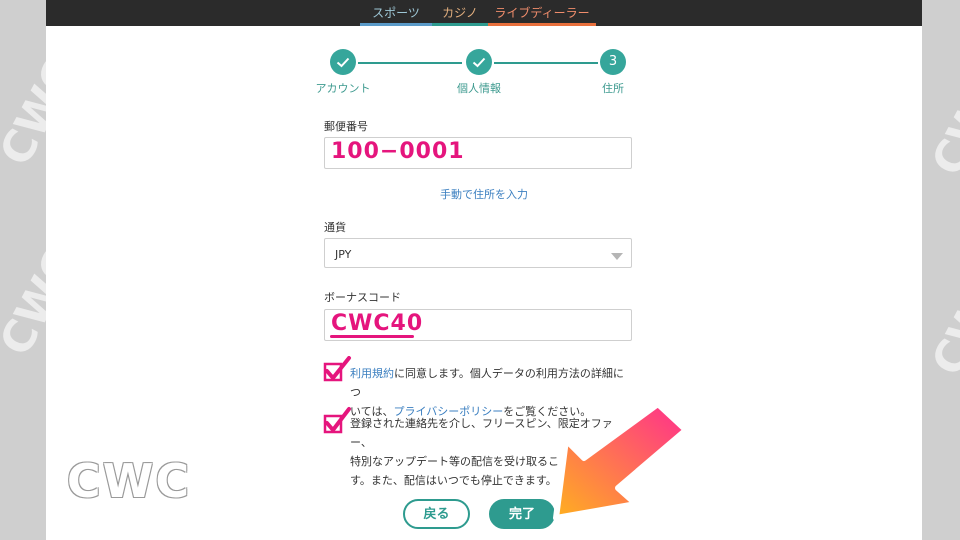  What do you see at coordinates (398, 151) in the screenshot?
I see `postal-code-value: 100−0001` at bounding box center [398, 151].